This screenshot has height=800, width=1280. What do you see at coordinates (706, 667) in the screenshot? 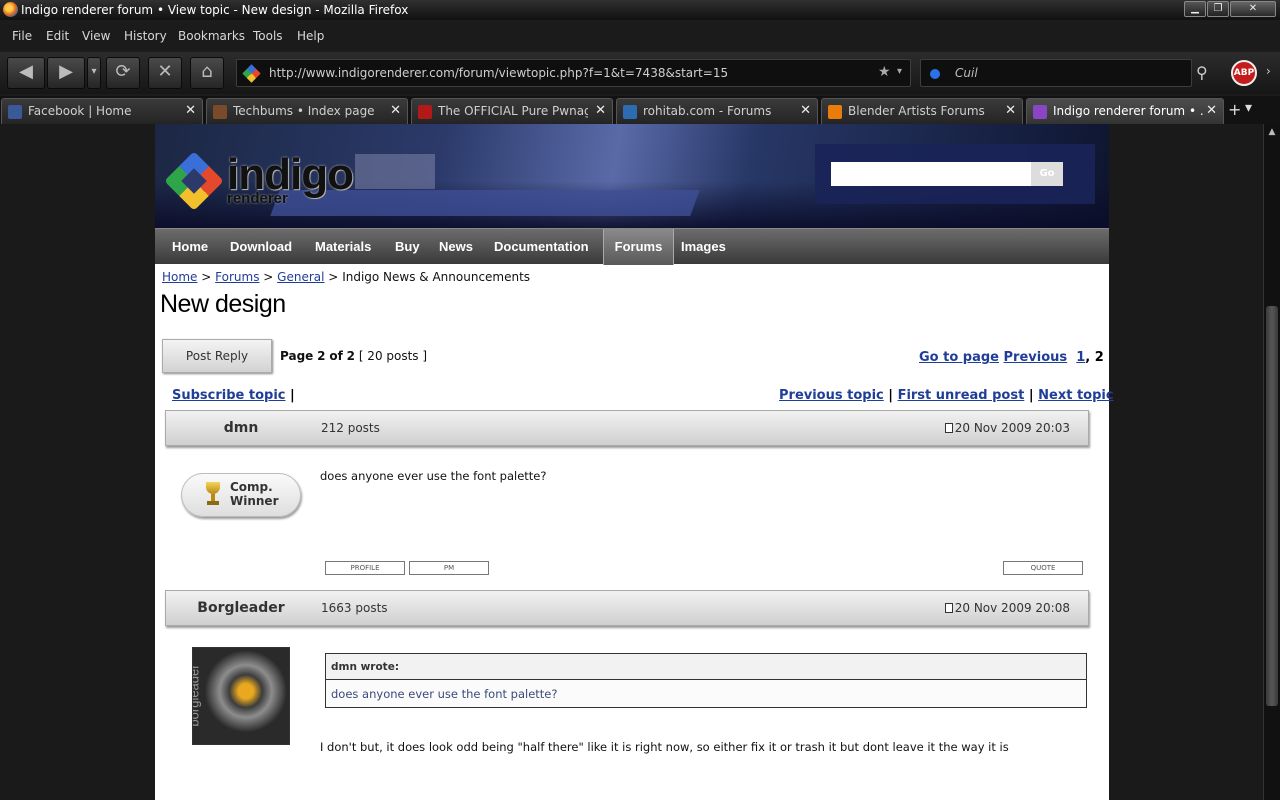
I see `quote-author: dmn wrote:` at bounding box center [706, 667].